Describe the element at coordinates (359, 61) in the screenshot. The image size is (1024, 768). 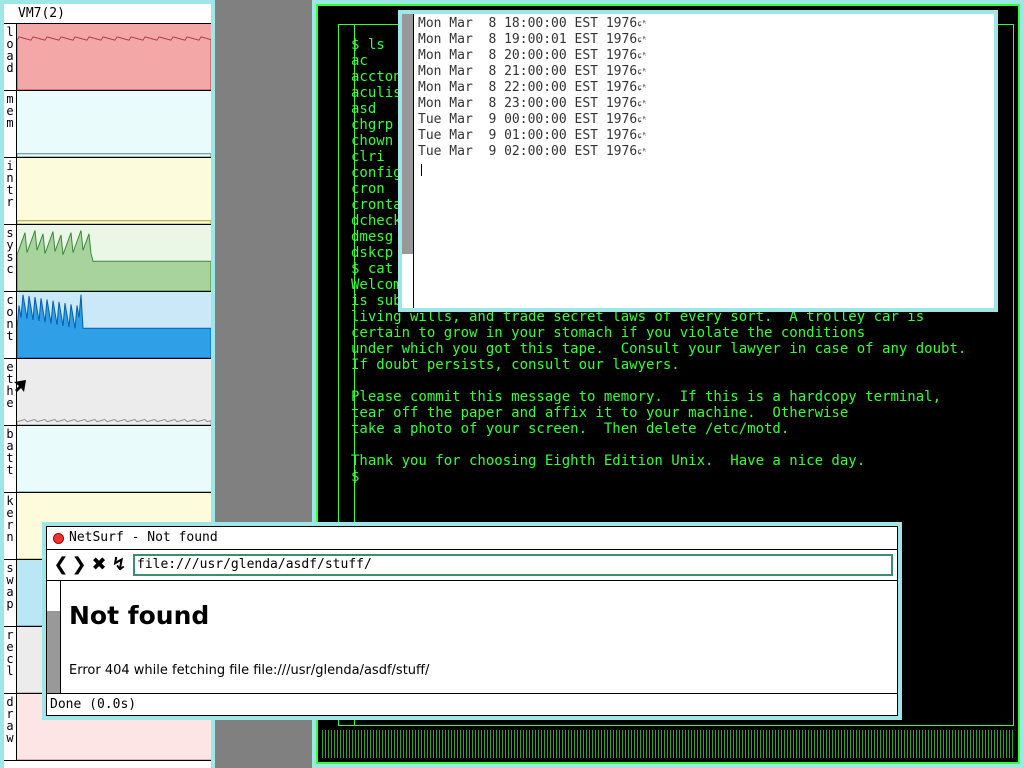
I see `terminal-line: ac` at that location.